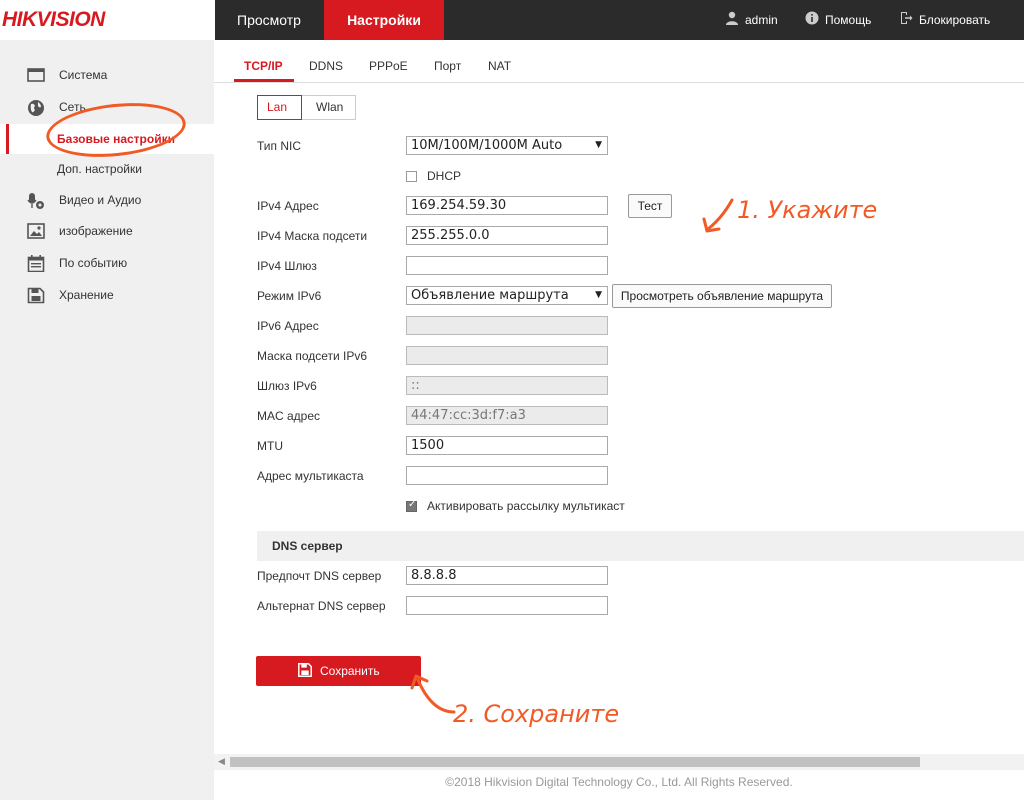 This screenshot has height=800, width=1024. What do you see at coordinates (264, 80) in the screenshot?
I see `active-tab-underline` at bounding box center [264, 80].